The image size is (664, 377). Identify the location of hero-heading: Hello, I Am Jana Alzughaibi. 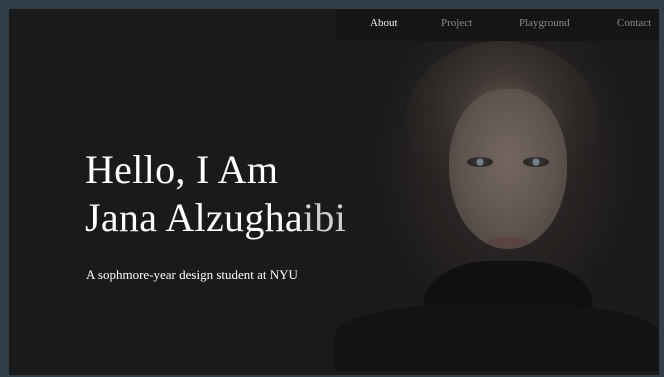
(215, 194).